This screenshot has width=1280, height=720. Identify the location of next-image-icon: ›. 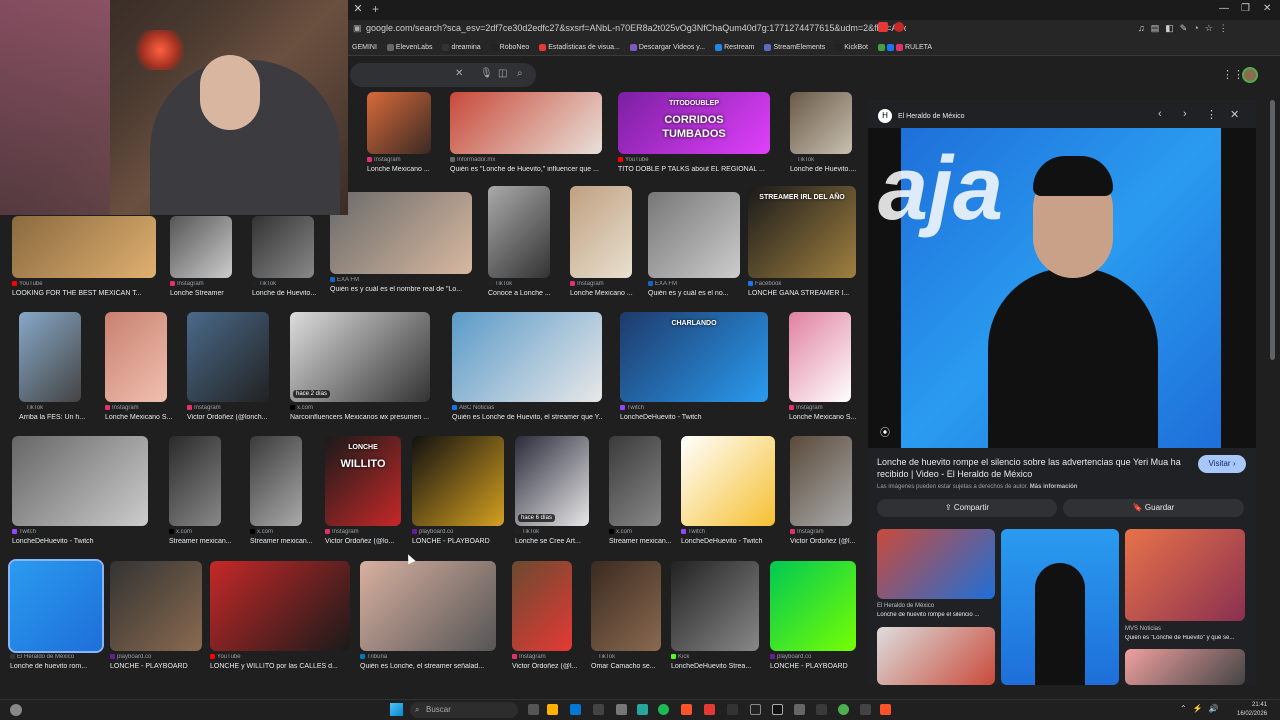
(1185, 114).